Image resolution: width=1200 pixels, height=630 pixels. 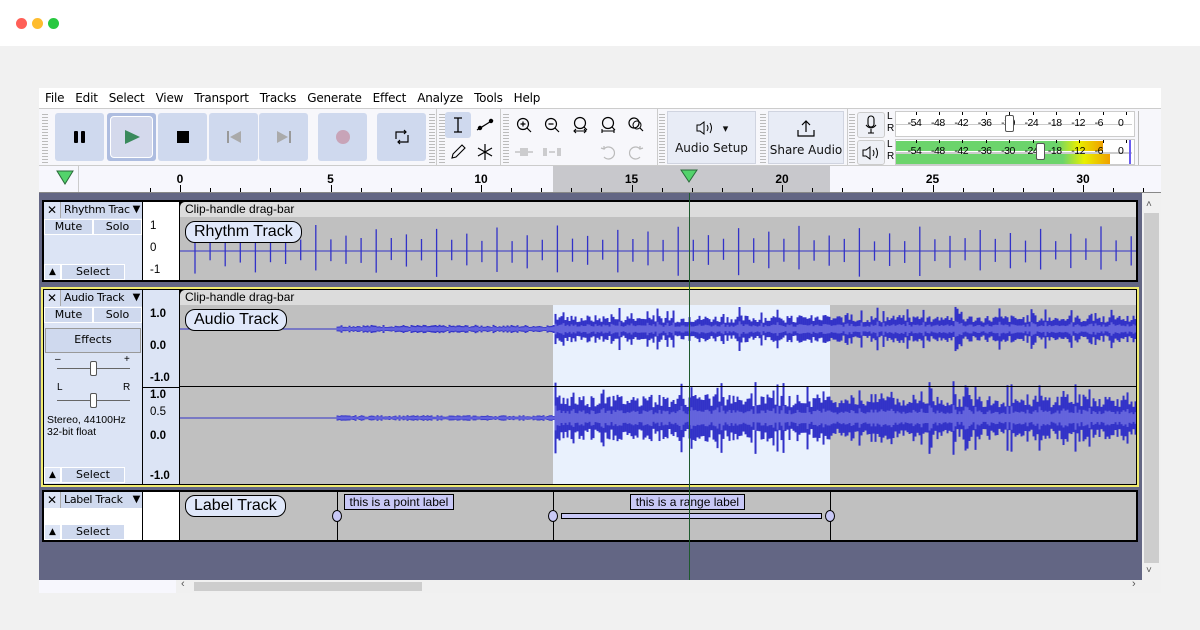 I want to click on rhythm-clip: Clip-handle drag-bar Rhythm Track, so click(x=658, y=241).